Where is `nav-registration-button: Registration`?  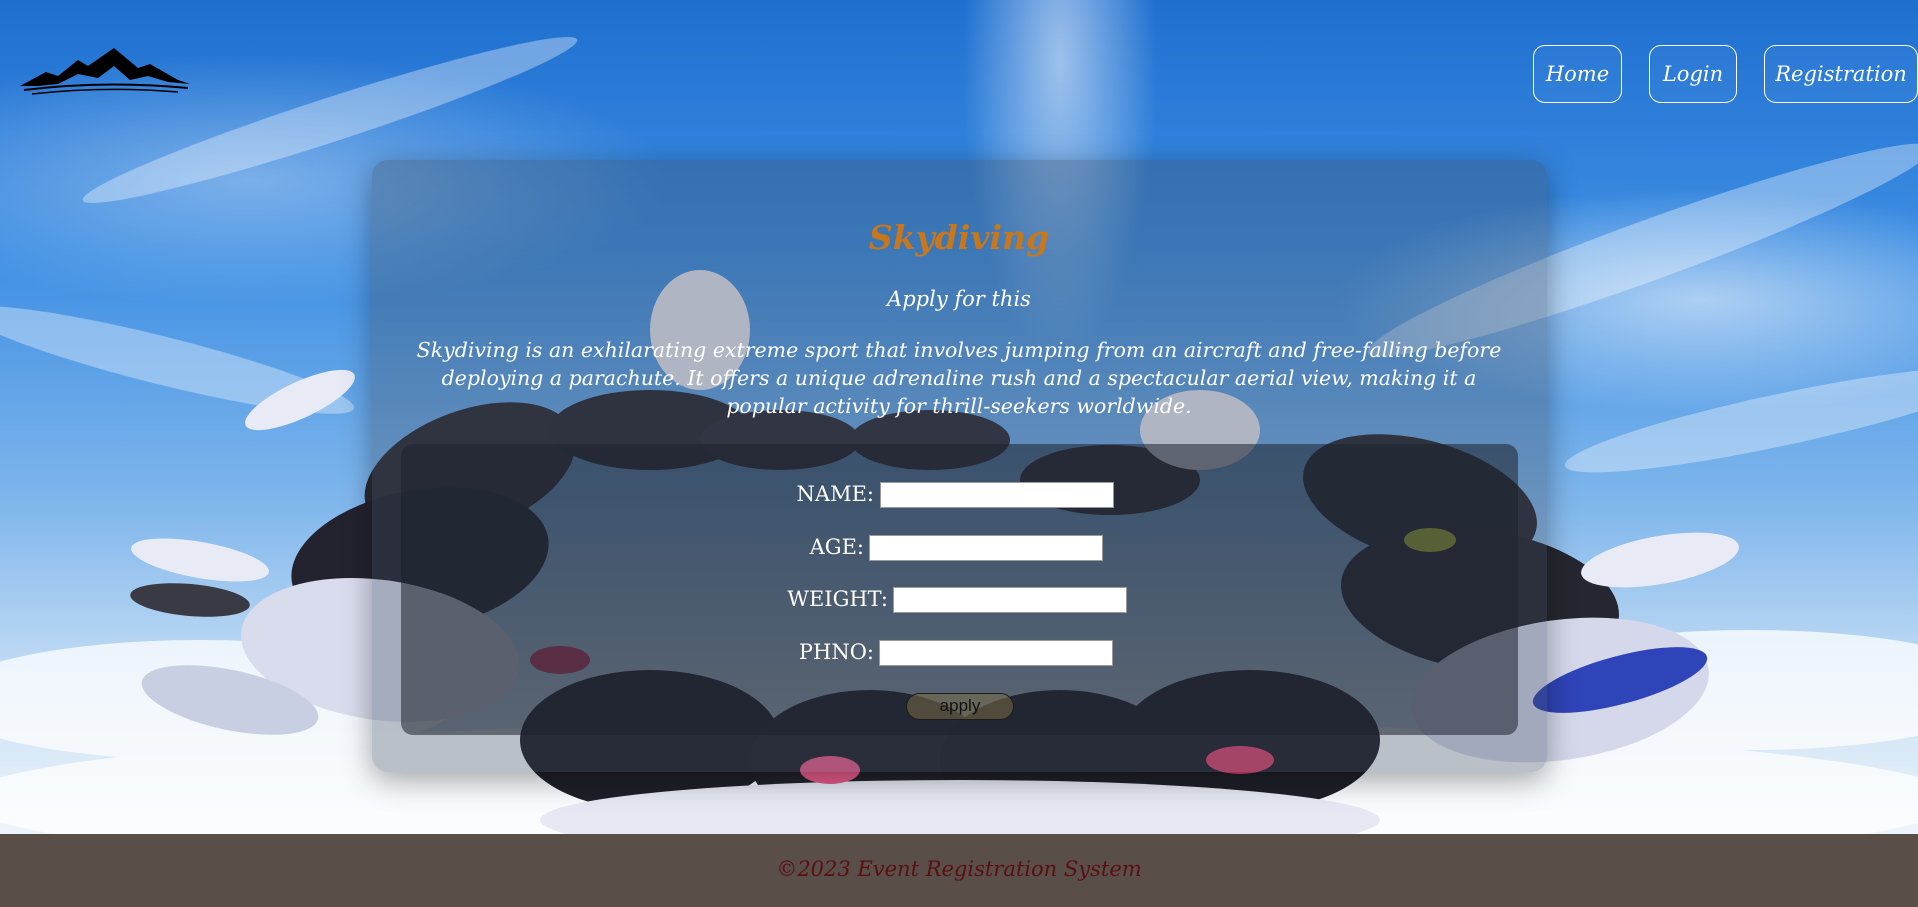
nav-registration-button: Registration is located at coordinates (1841, 74).